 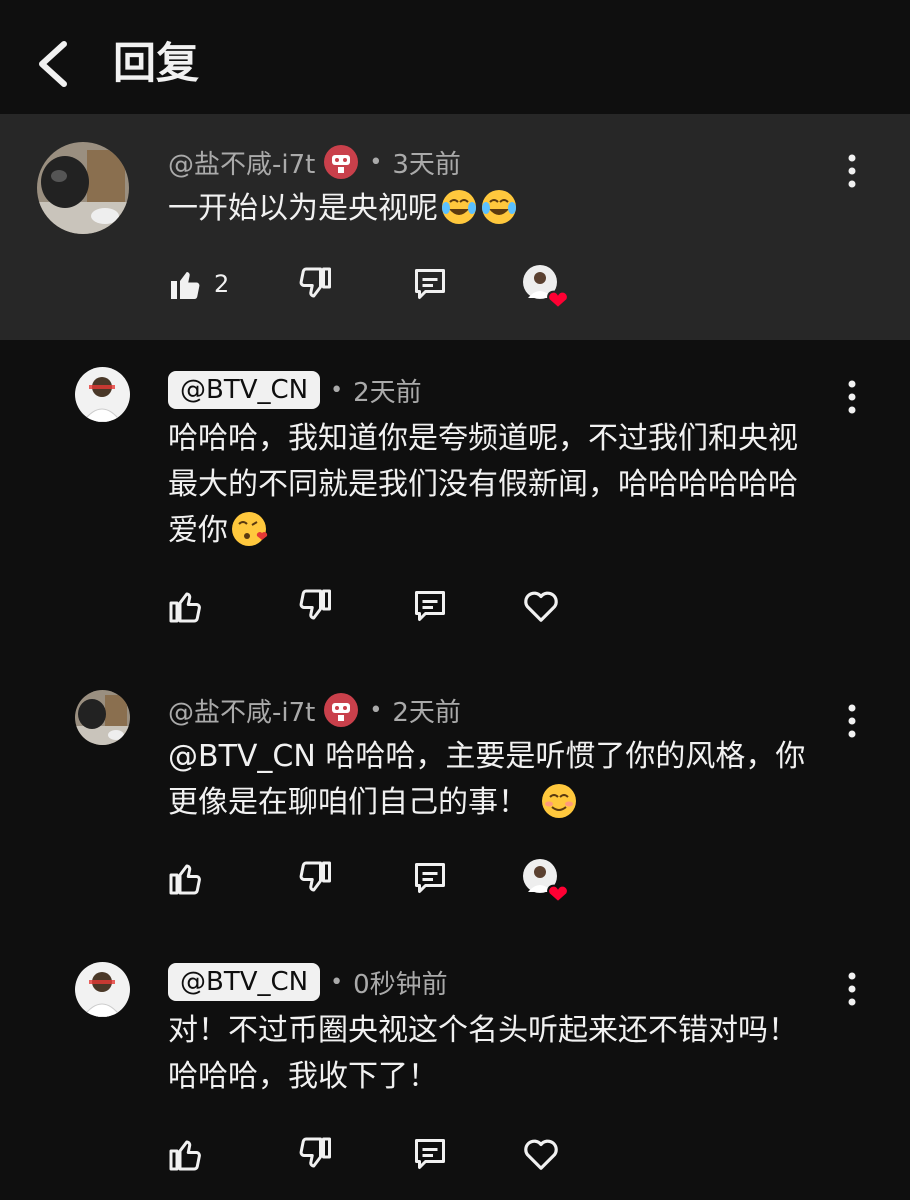 I want to click on comment-text: 对！不过币圈央视这个名头听起来还不错对吗！ 哈哈哈，我收下了！, so click(x=483, y=1054).